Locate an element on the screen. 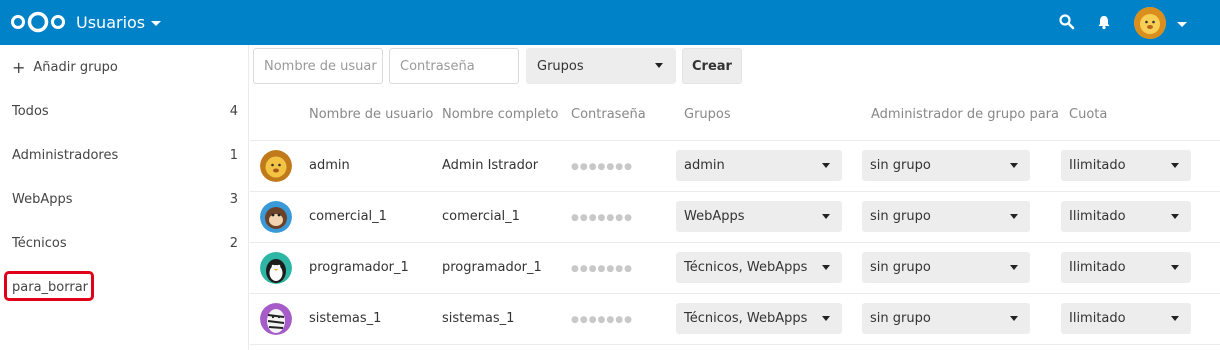  create-user-button: Crear is located at coordinates (712, 66).